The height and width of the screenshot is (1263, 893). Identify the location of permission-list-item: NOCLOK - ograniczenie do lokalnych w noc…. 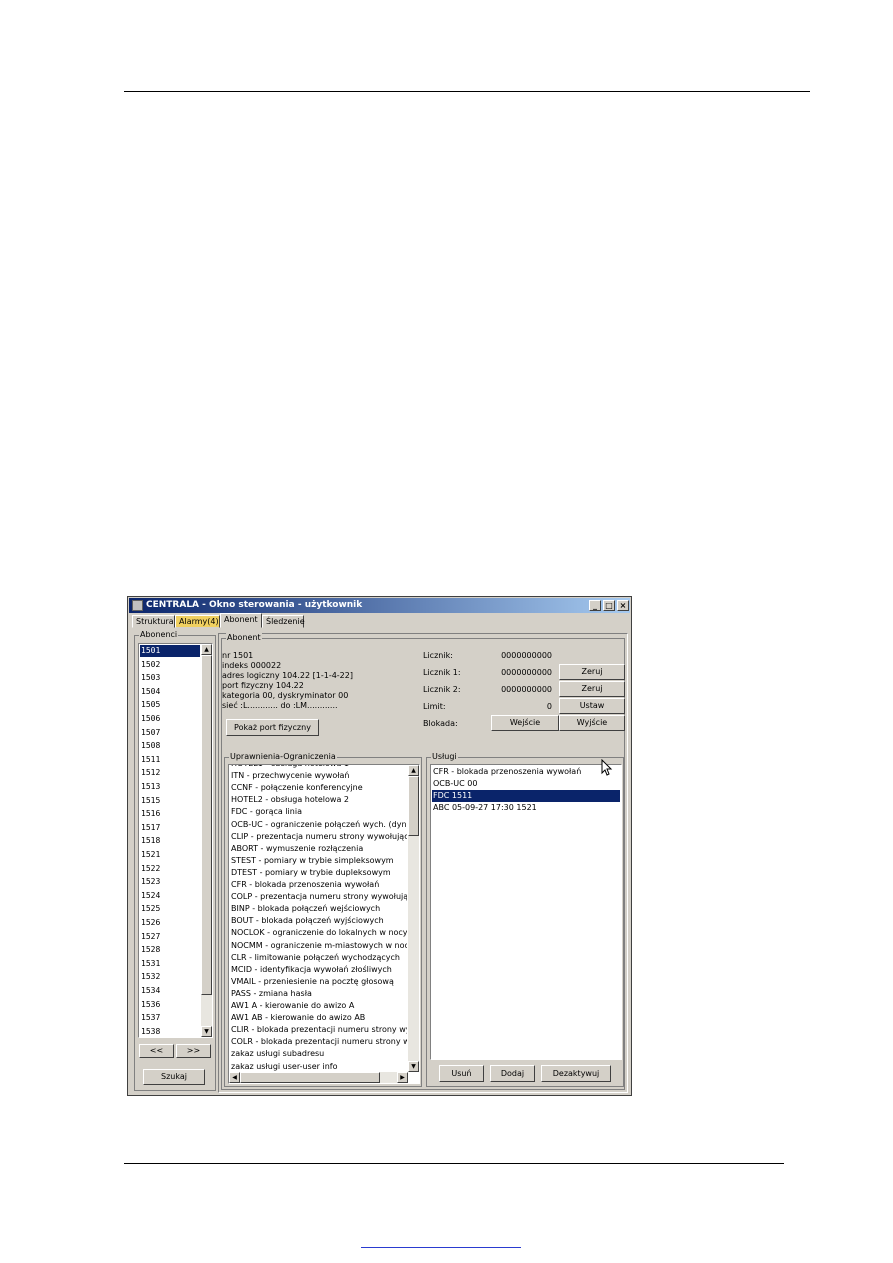
(318, 933).